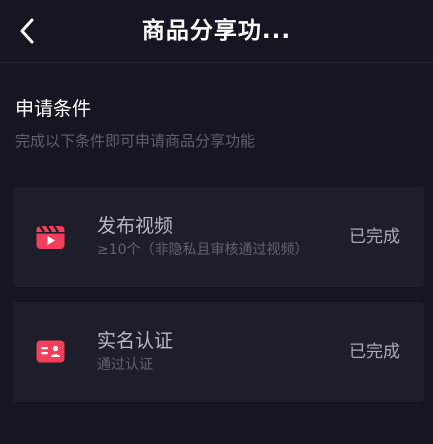 This screenshot has width=433, height=444. What do you see at coordinates (50, 237) in the screenshot?
I see `video-clapper-icon` at bounding box center [50, 237].